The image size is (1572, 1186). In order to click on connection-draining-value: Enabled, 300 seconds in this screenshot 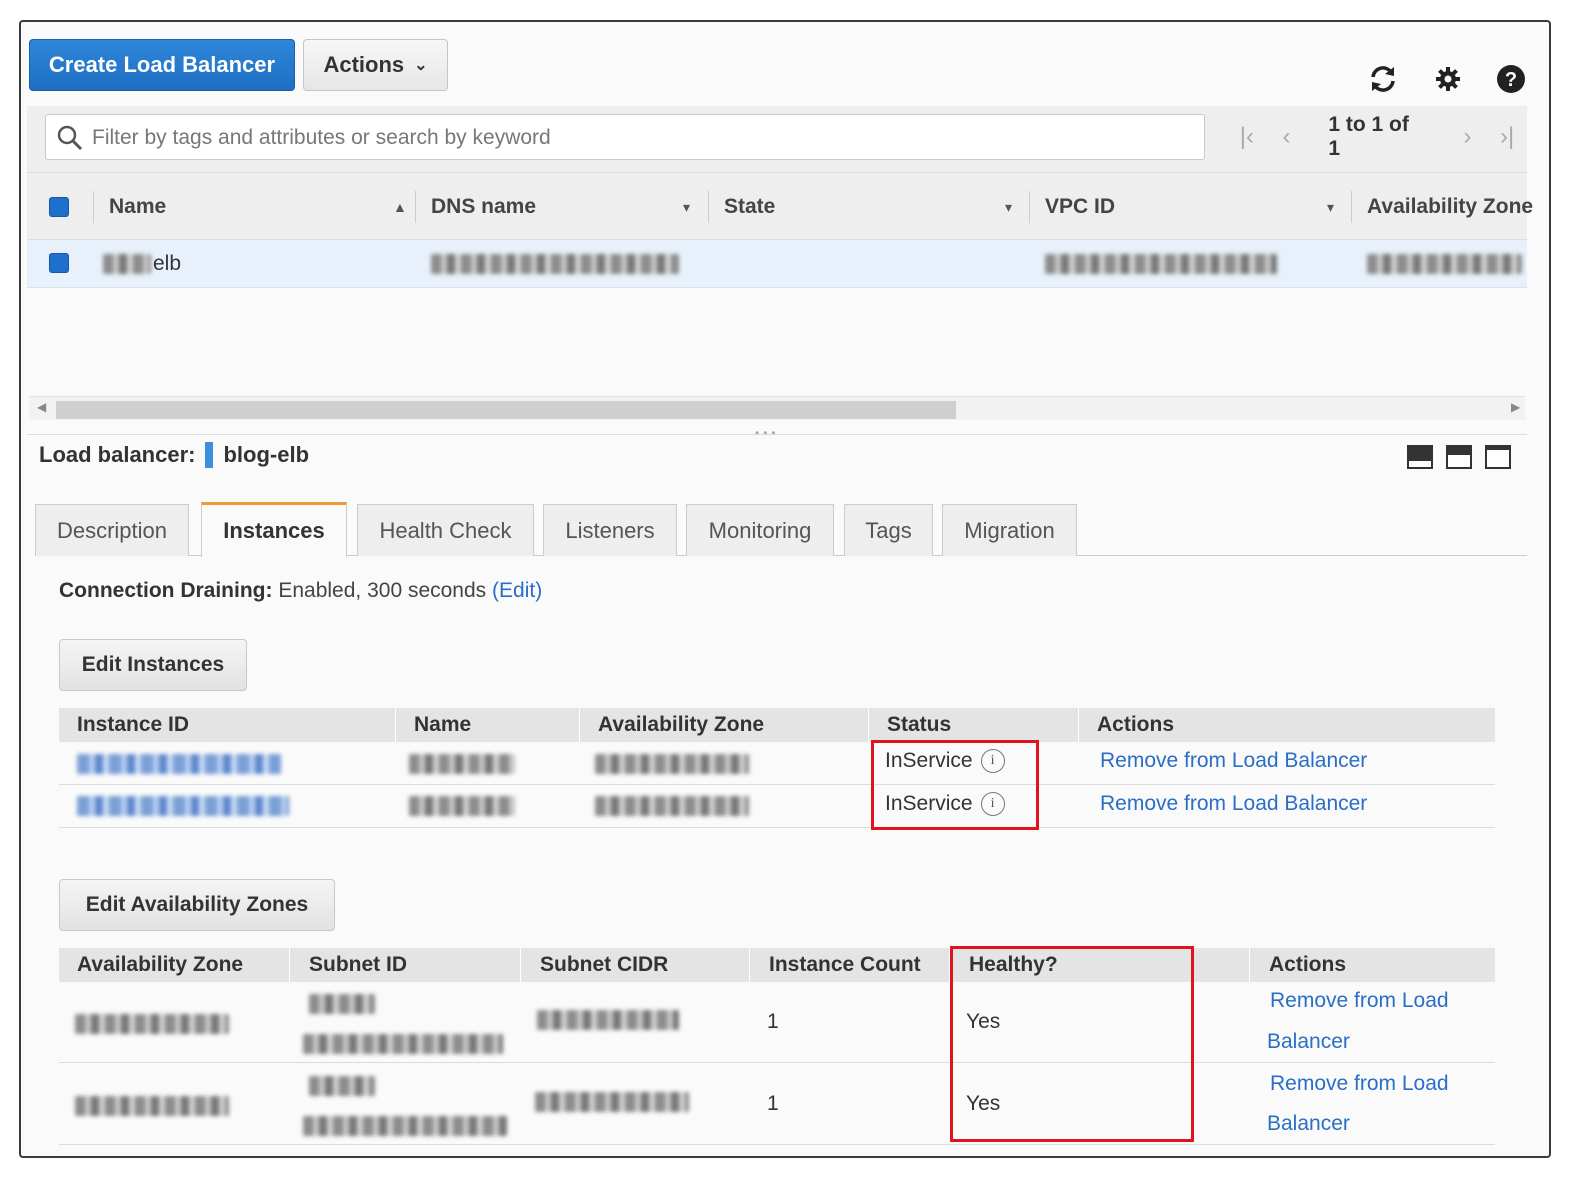, I will do `click(382, 590)`.